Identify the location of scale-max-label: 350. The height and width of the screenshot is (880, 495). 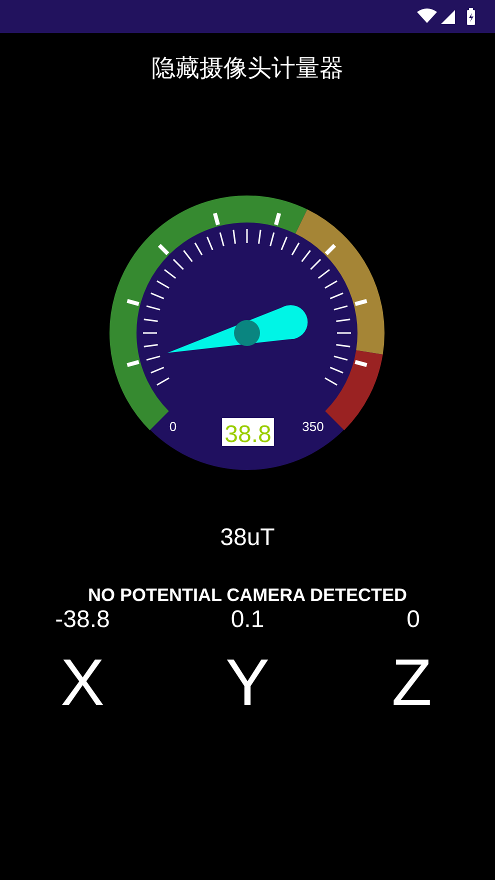
(313, 426).